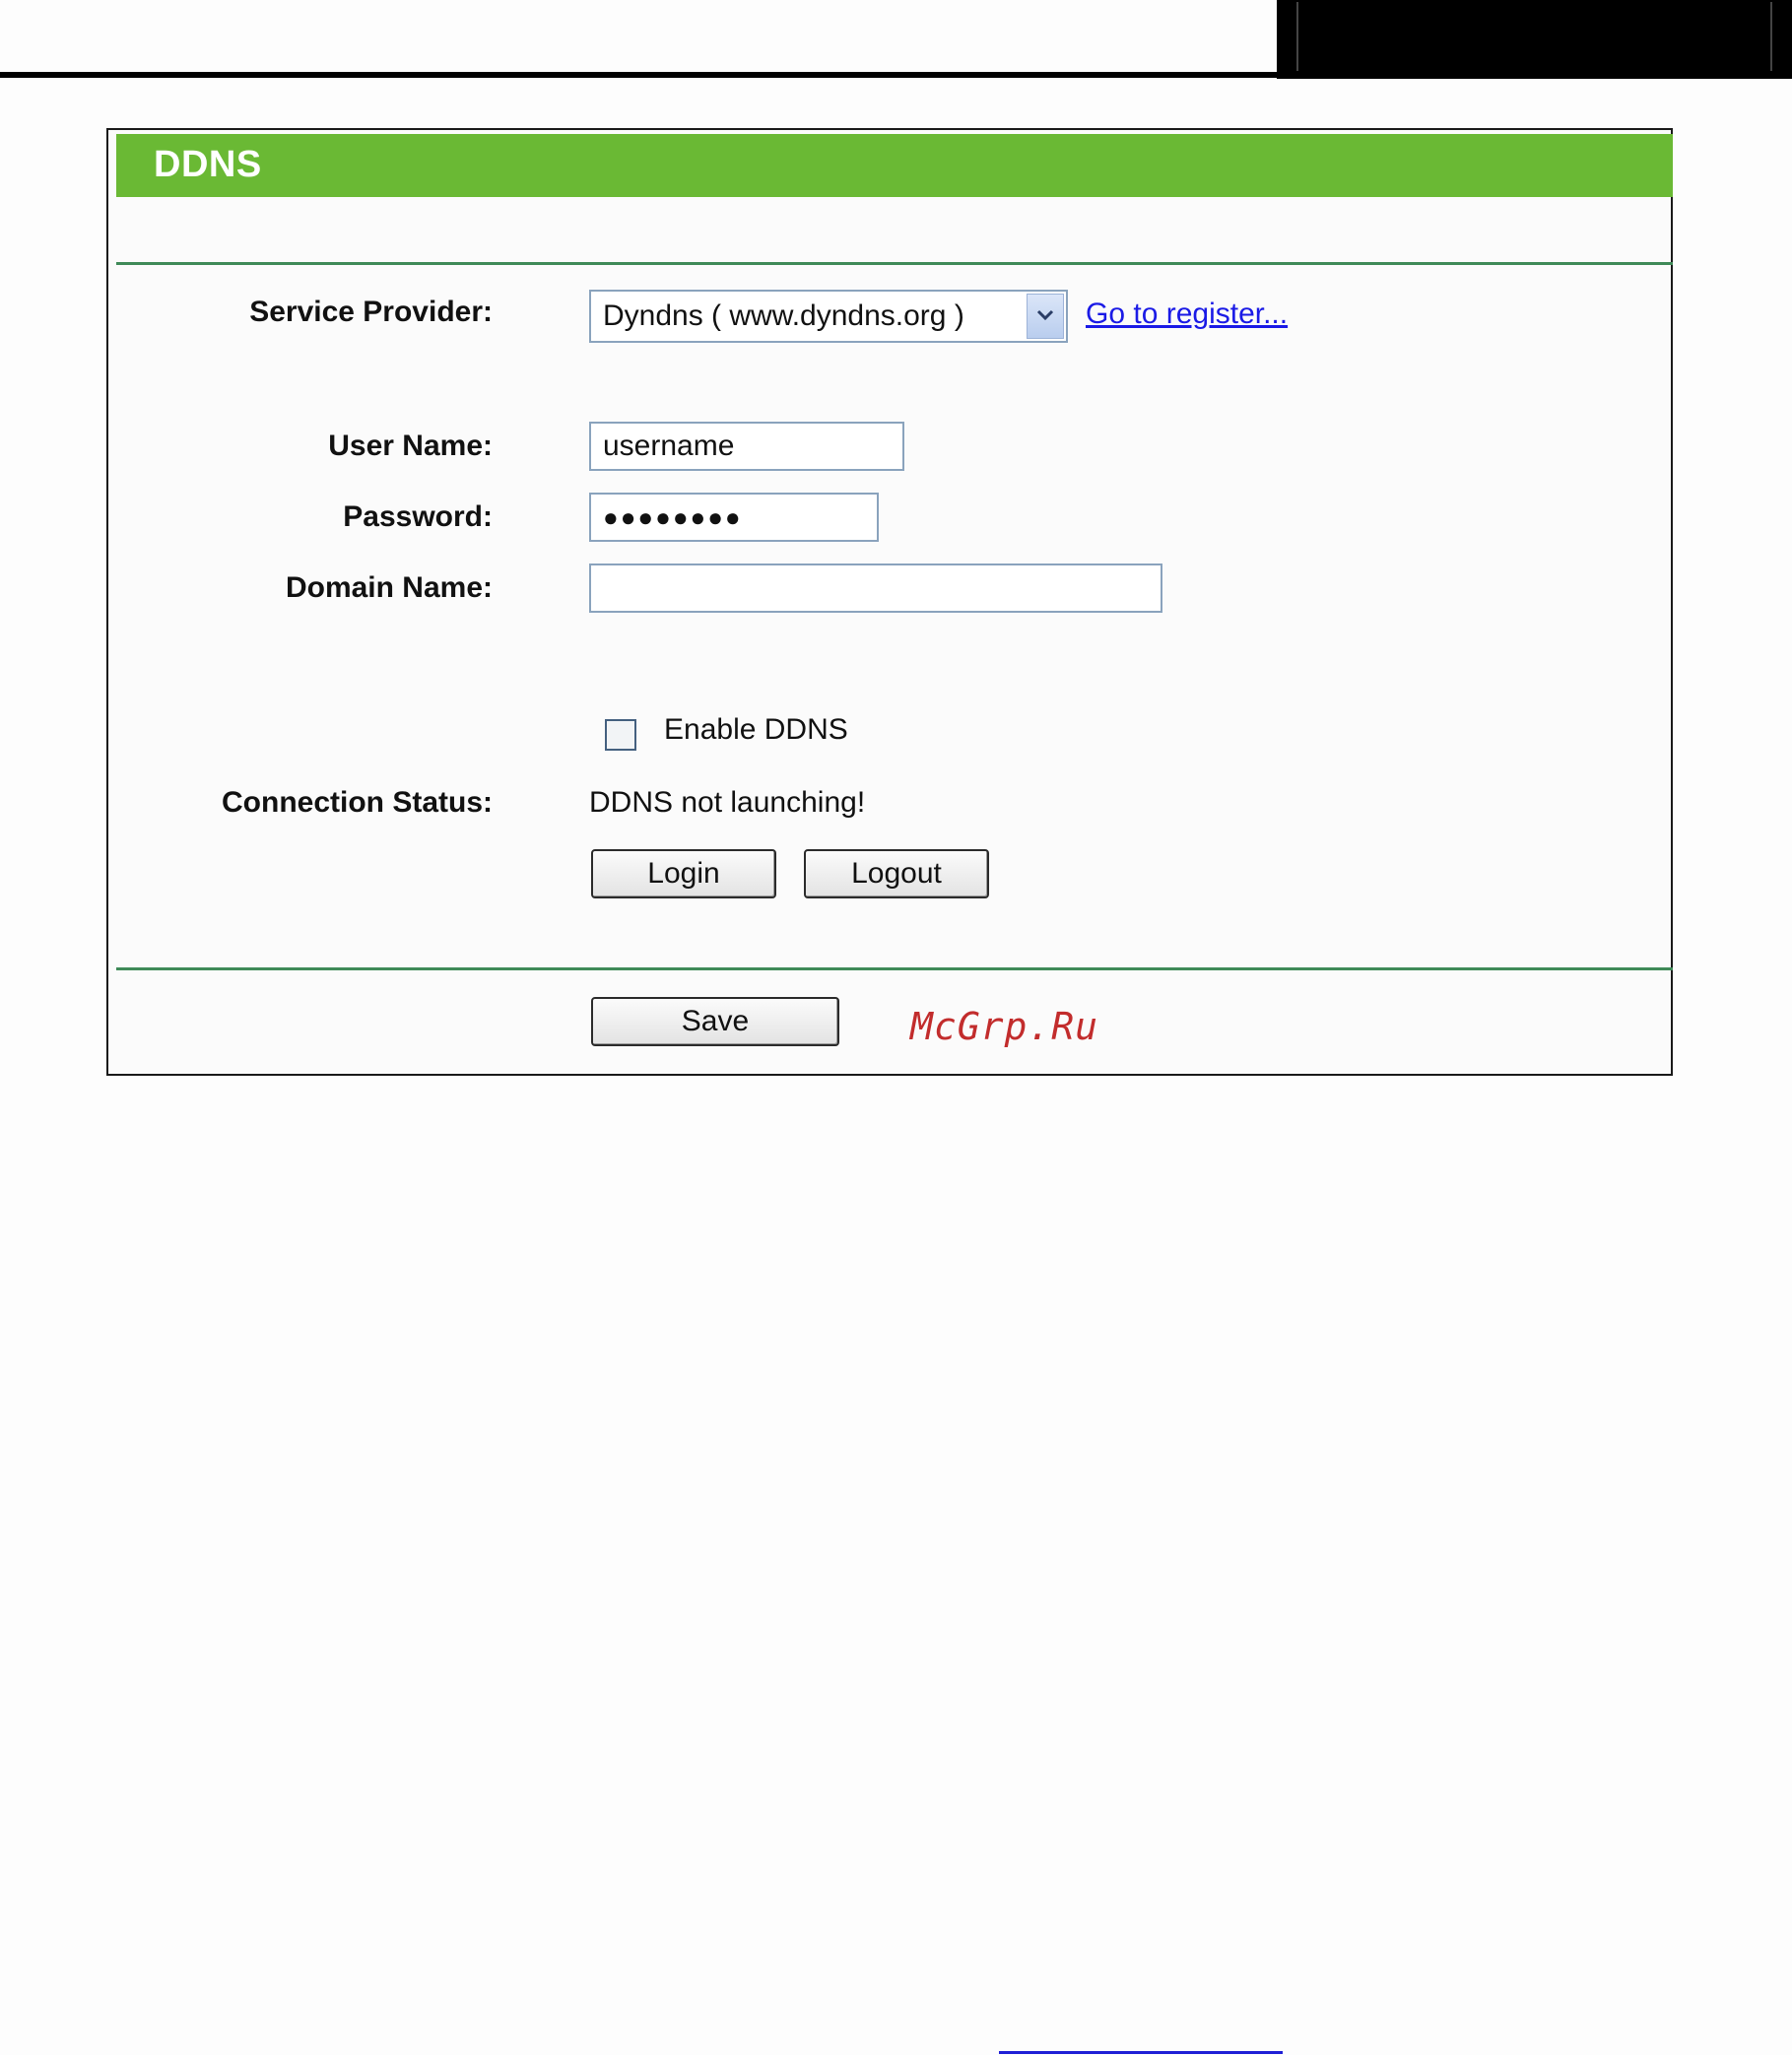 This screenshot has width=1792, height=2055. I want to click on top-tick-right, so click(1771, 36).